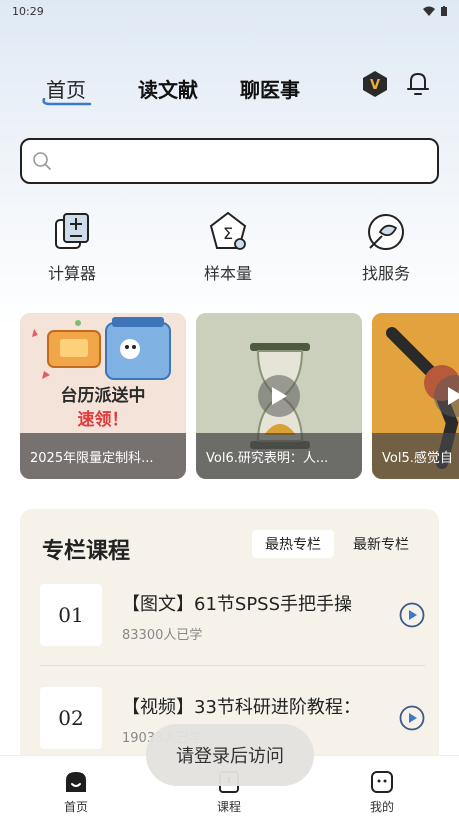  I want to click on sigma-icon: Σ, so click(228, 230).